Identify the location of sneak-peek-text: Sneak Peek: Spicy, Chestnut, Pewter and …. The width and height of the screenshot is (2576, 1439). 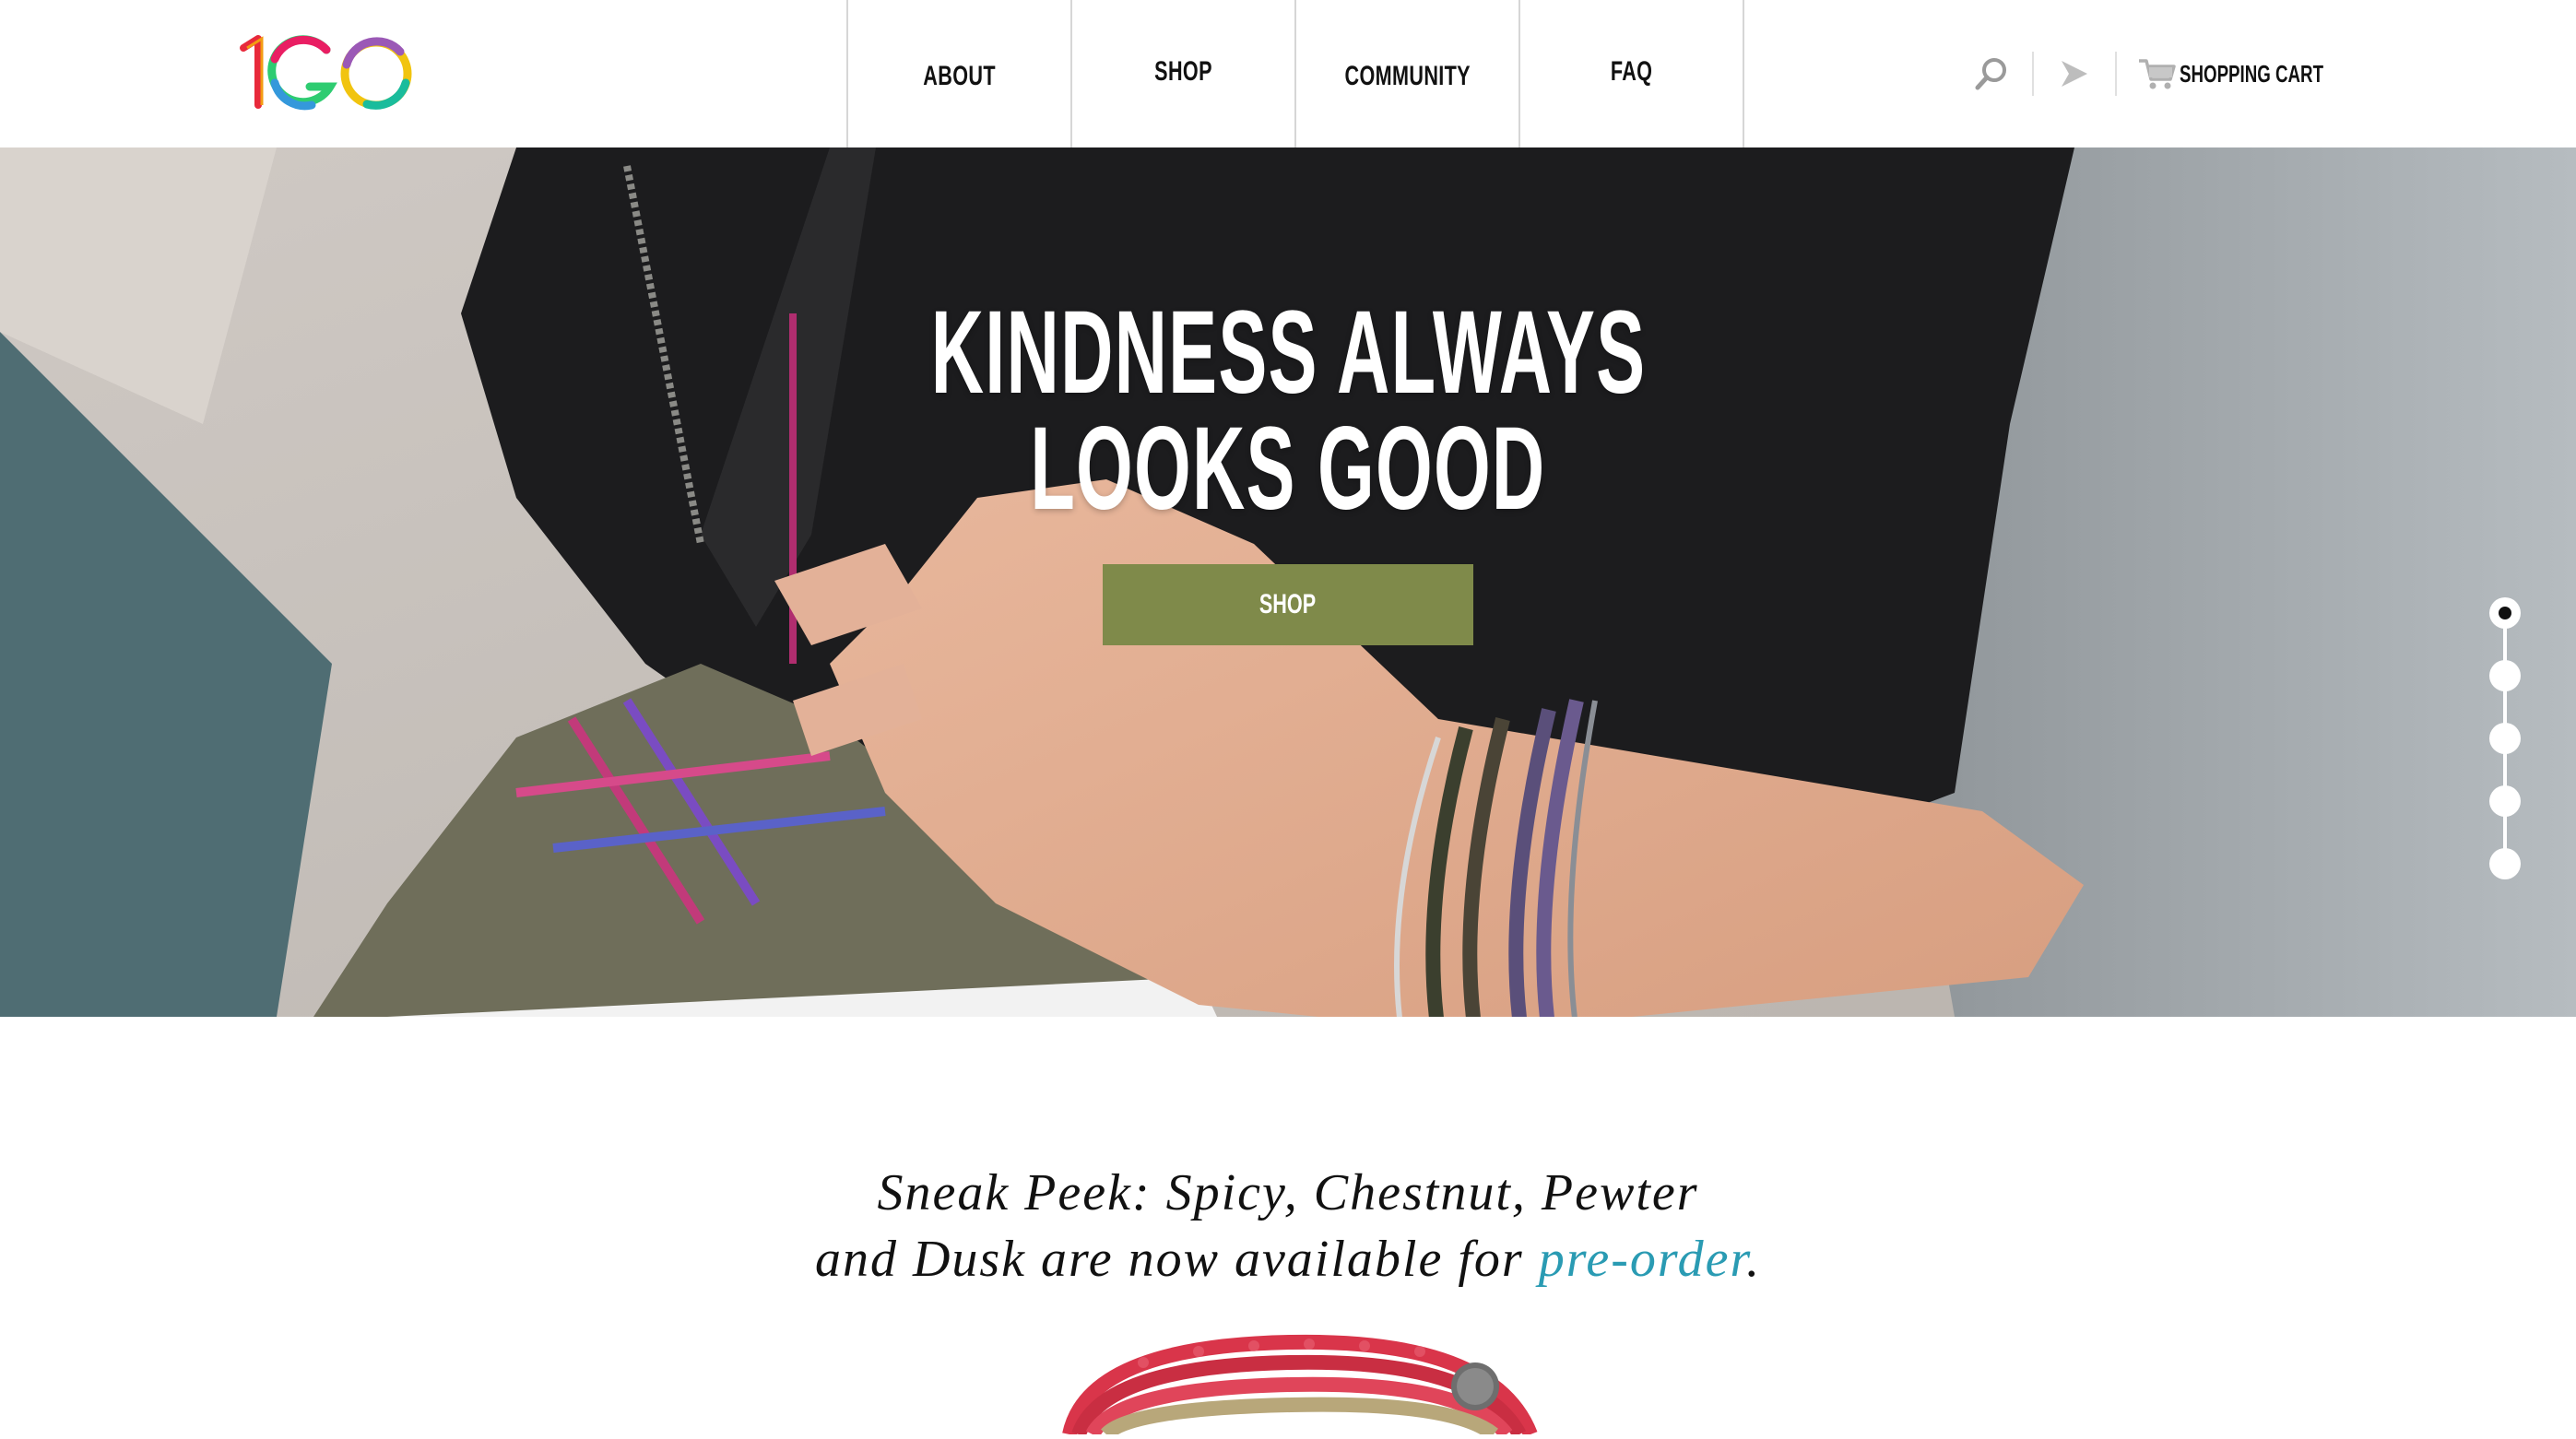
(1288, 1226).